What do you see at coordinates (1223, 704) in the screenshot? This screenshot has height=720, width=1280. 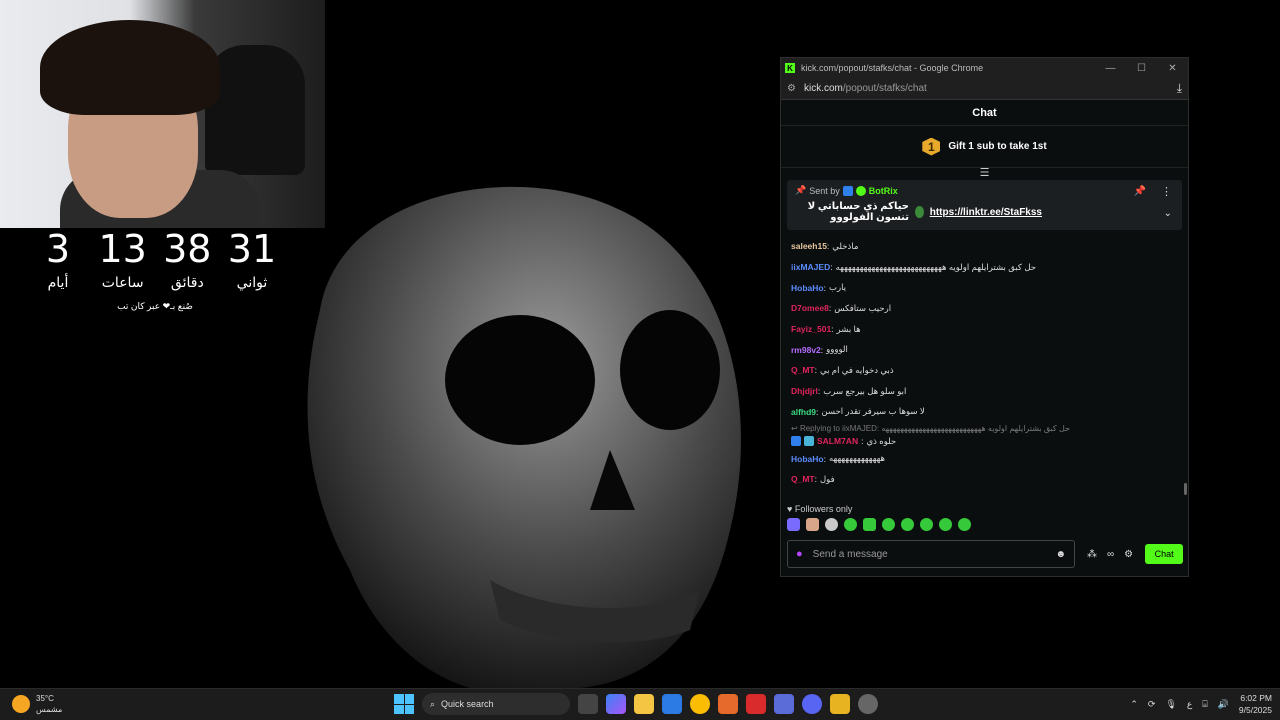 I see `volume-icon: 🔊` at bounding box center [1223, 704].